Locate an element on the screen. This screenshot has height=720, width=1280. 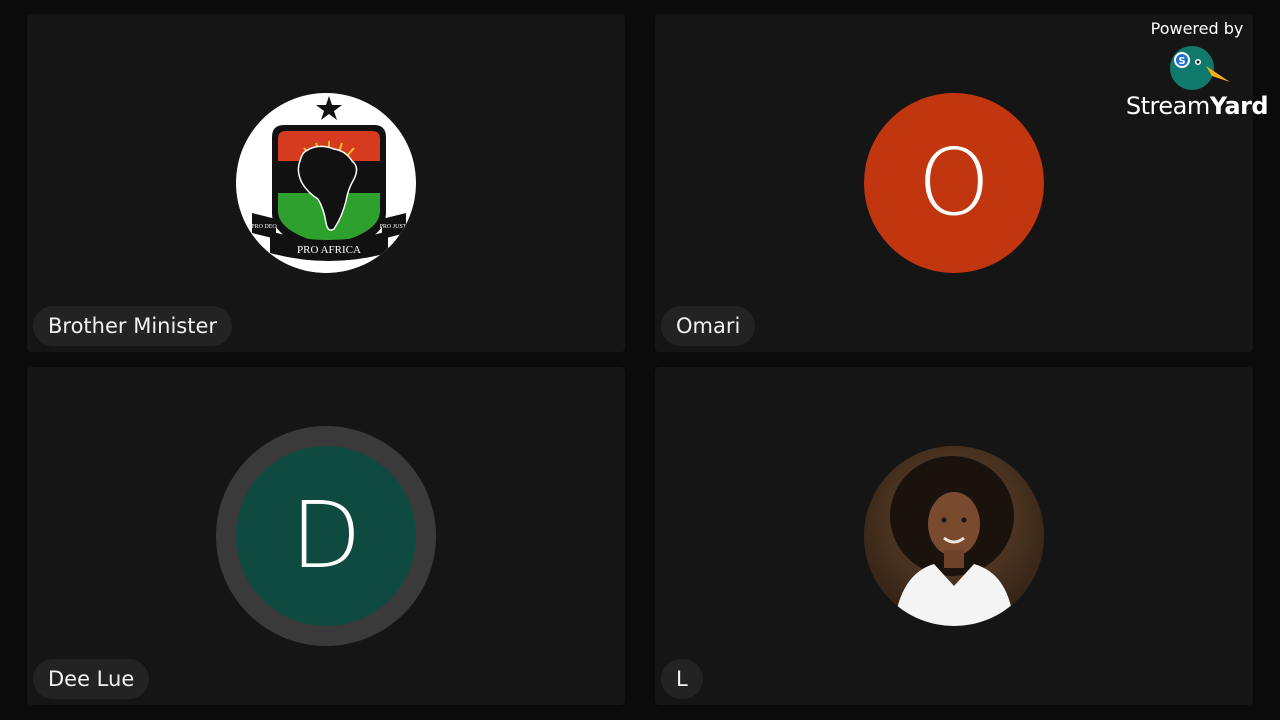
pro-africa-text: PRO AFRICA is located at coordinates (329, 250).